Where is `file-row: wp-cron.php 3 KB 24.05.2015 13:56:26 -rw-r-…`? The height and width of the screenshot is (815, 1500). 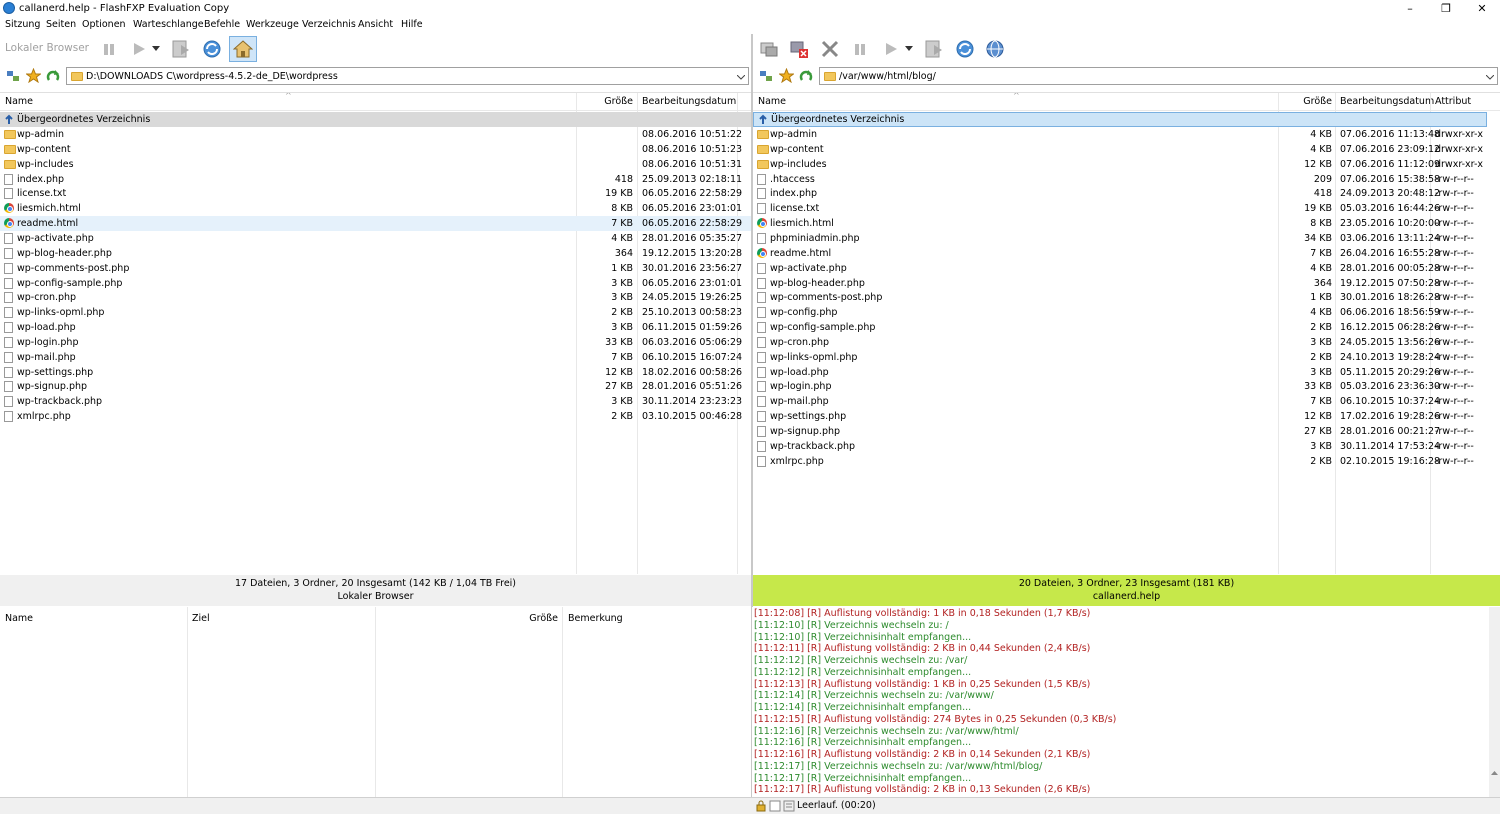
file-row: wp-cron.php 3 KB 24.05.2015 13:56:26 -rw-r-… is located at coordinates (1126, 342).